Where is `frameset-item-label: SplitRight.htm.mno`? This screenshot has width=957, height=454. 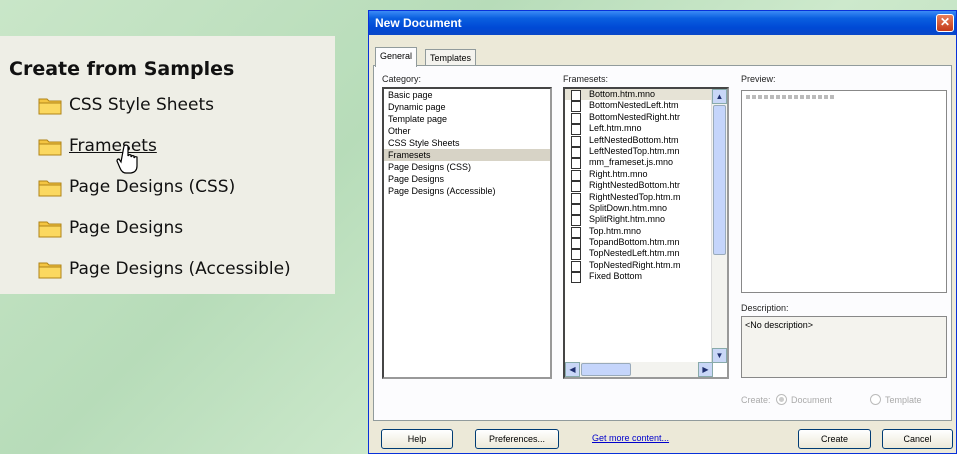 frameset-item-label: SplitRight.htm.mno is located at coordinates (627, 219).